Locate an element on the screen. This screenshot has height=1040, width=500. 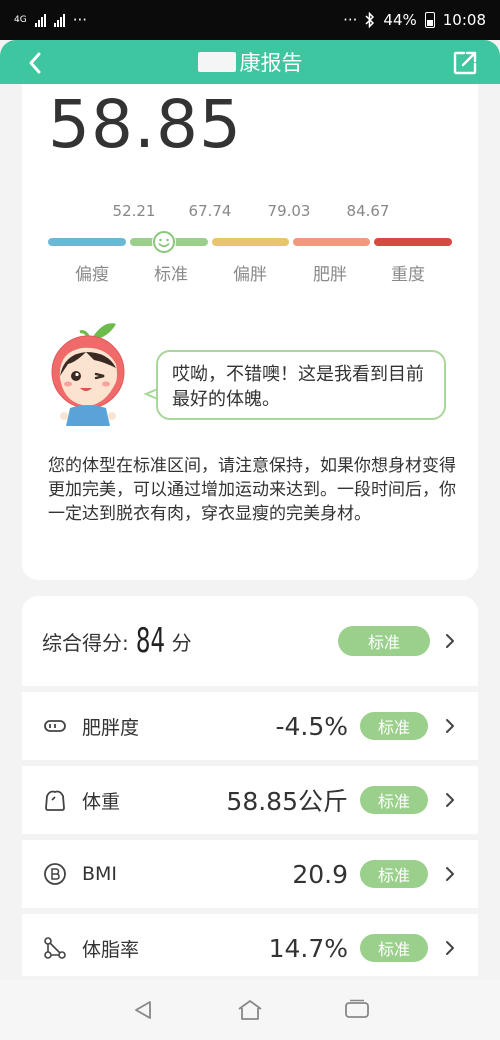
system-nav-bar is located at coordinates (250, 1010).